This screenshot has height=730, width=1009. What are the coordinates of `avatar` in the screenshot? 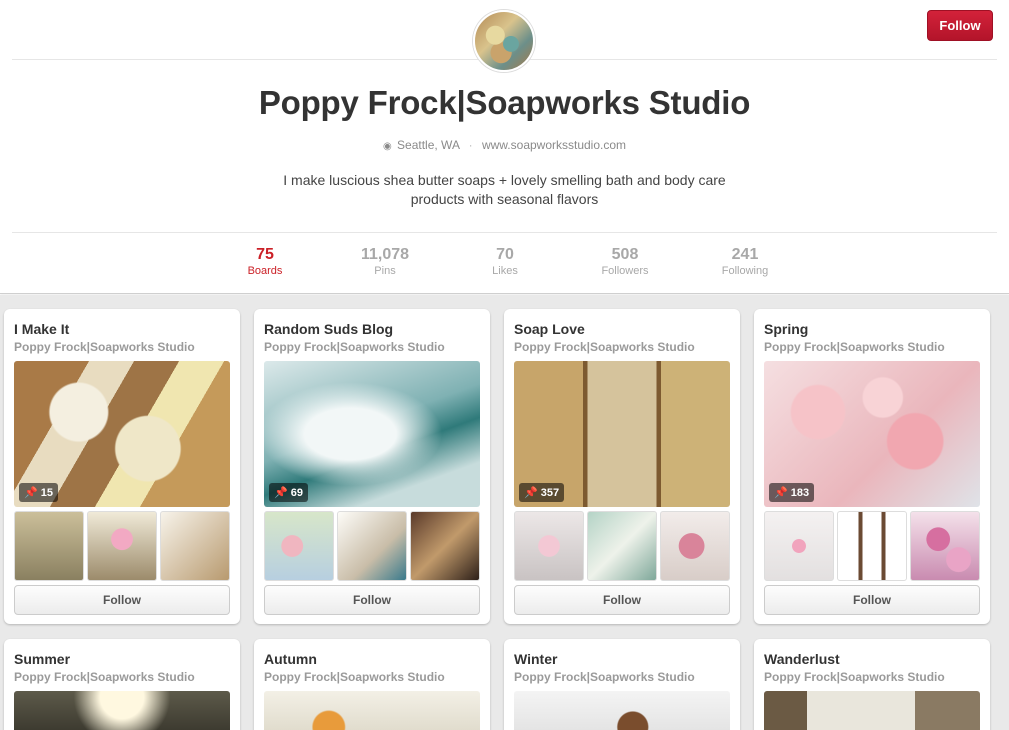 It's located at (504, 41).